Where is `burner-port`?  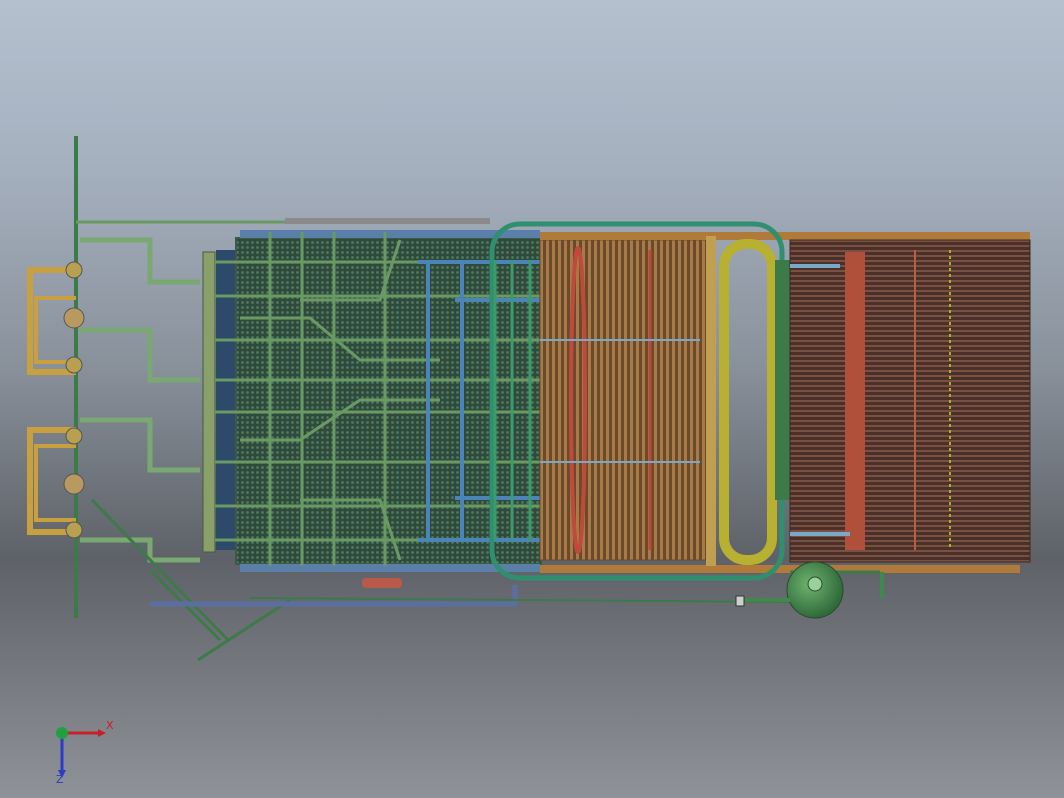
burner-port is located at coordinates (382, 583).